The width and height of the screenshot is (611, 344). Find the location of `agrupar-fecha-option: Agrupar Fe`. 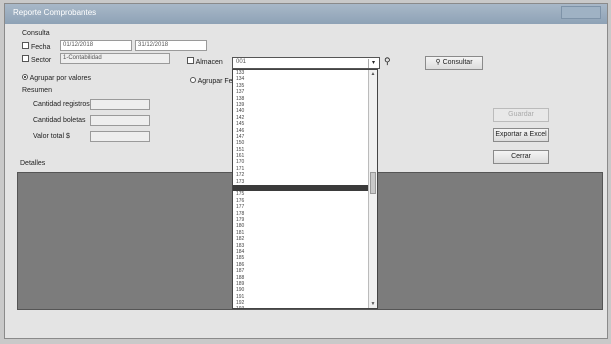

agrupar-fecha-option: Agrupar Fe is located at coordinates (211, 81).